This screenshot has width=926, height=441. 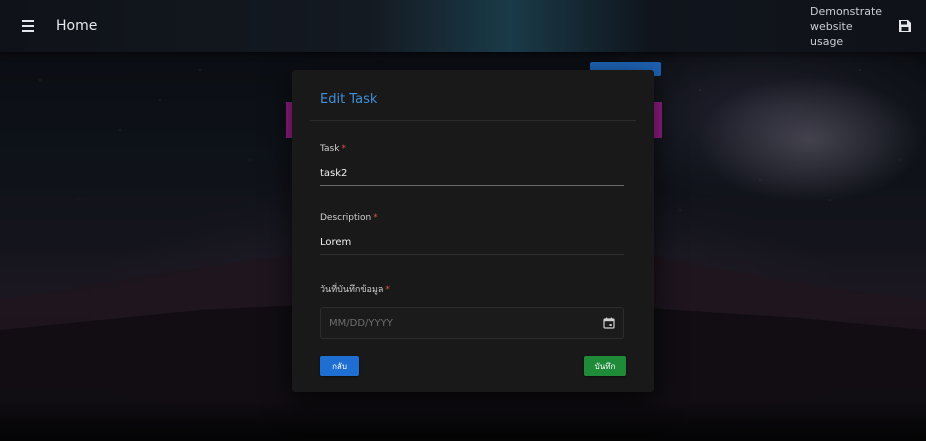 I want to click on save-icon, so click(x=905, y=26).